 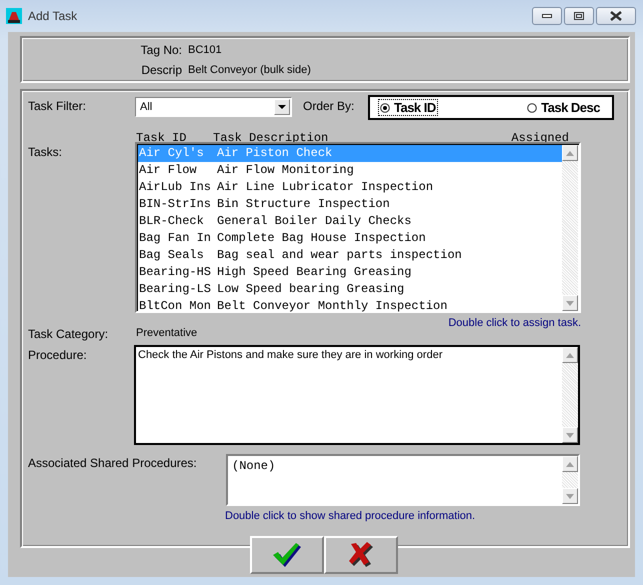 I want to click on column-header: Task Description, so click(x=271, y=138).